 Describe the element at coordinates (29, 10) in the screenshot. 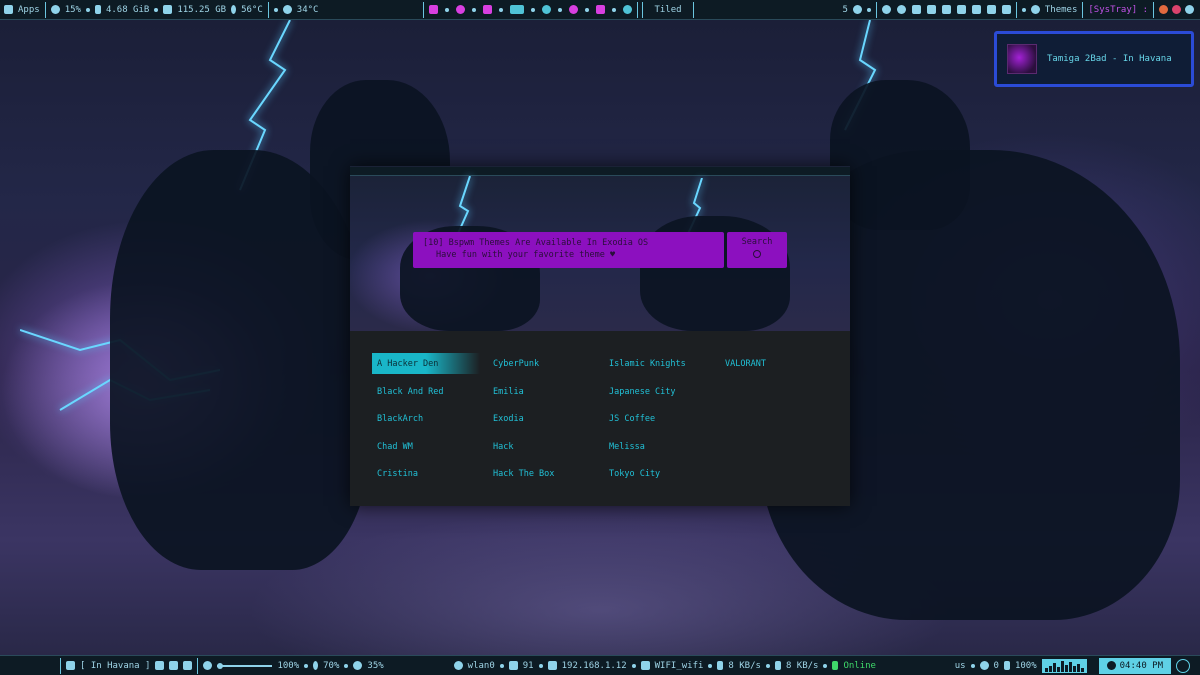

I see `apps-button: Apps` at that location.